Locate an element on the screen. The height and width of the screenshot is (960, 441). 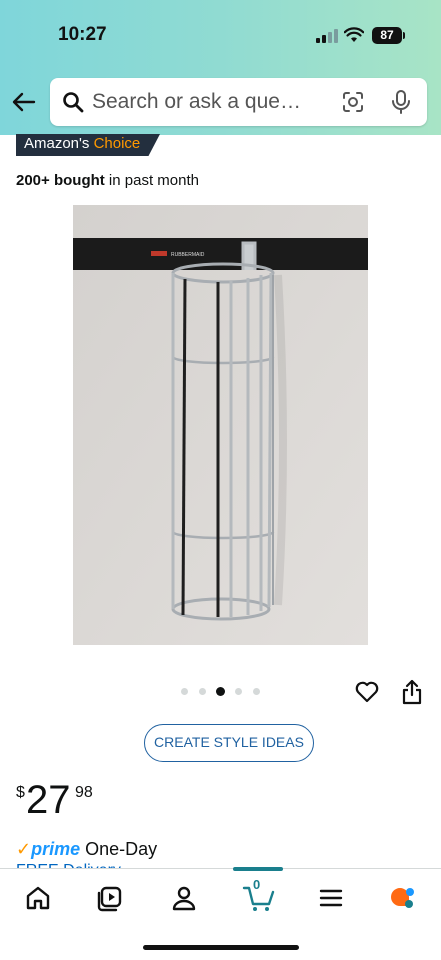
battery-indicator: 87 is located at coordinates (388, 35).